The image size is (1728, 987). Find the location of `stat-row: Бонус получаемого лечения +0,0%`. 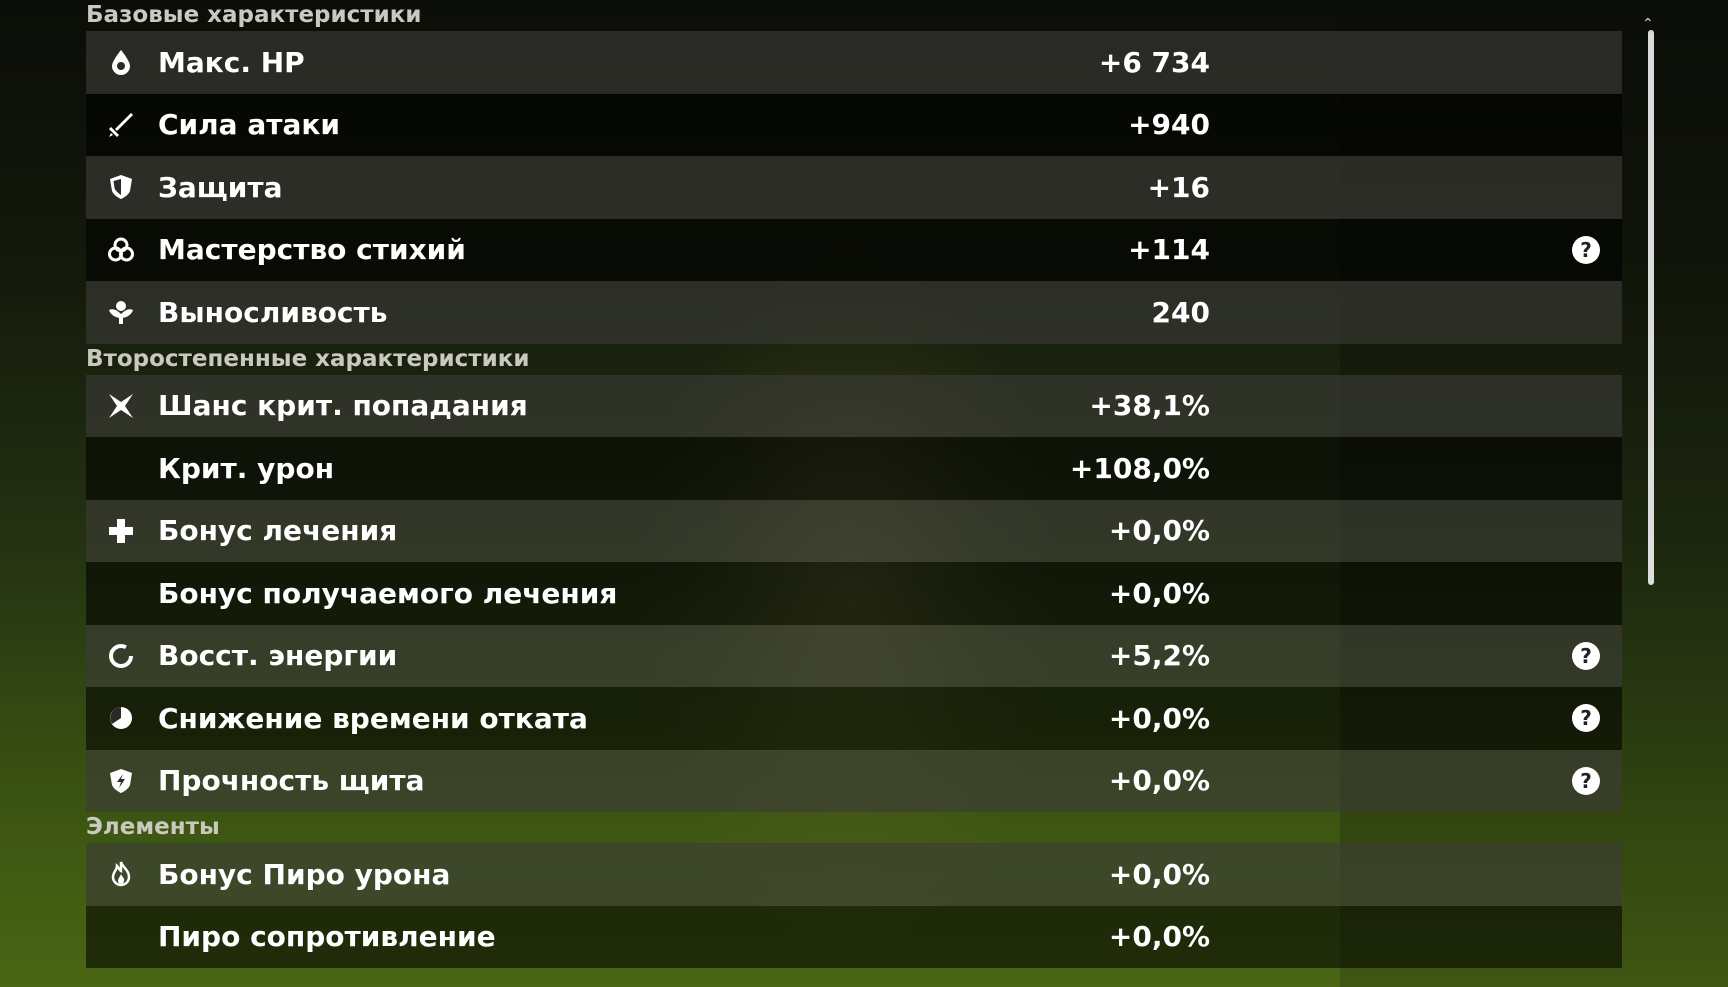

stat-row: Бонус получаемого лечения +0,0% is located at coordinates (854, 593).